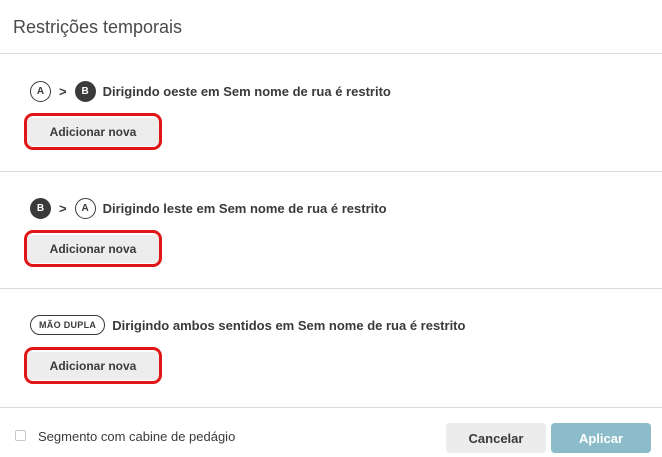 This screenshot has height=457, width=662. I want to click on dialog-title: Restrições temporais, so click(98, 27).